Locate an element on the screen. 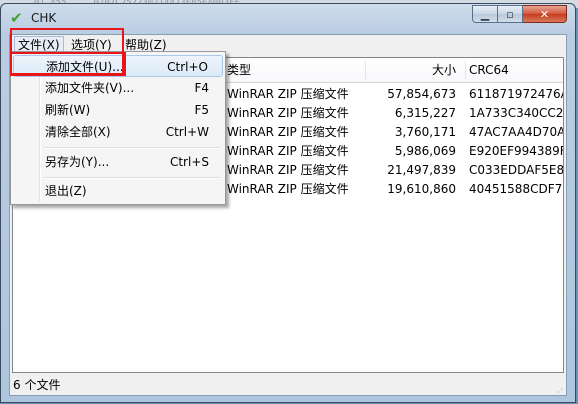 The width and height of the screenshot is (578, 404). menu-item-clear-all: 清除全部(X) Ctrl+W is located at coordinates (118, 132).